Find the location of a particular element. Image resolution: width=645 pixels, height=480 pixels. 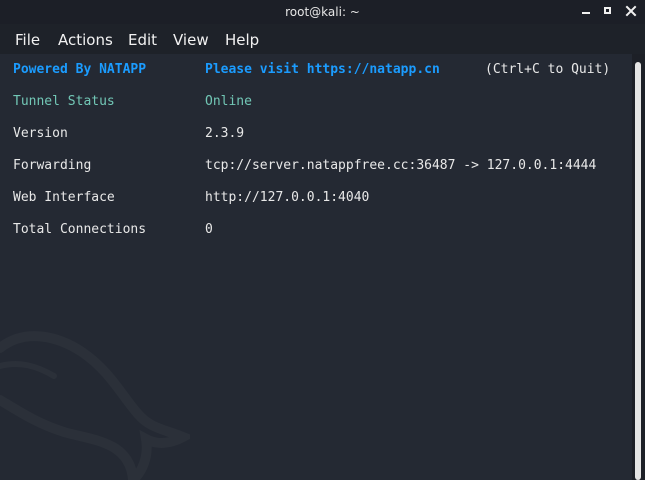

menu-view: View is located at coordinates (191, 40).